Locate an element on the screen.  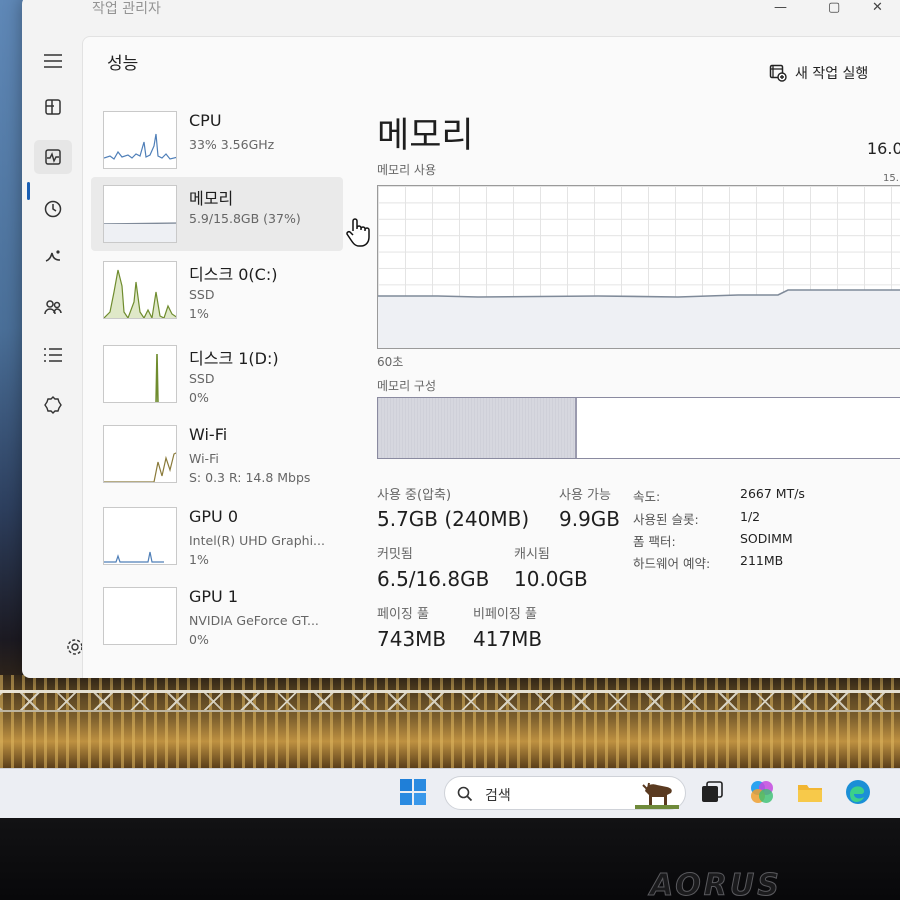
resource-item-memory: 메모리 5.9/15.8GB (37%) is located at coordinates (217, 214).